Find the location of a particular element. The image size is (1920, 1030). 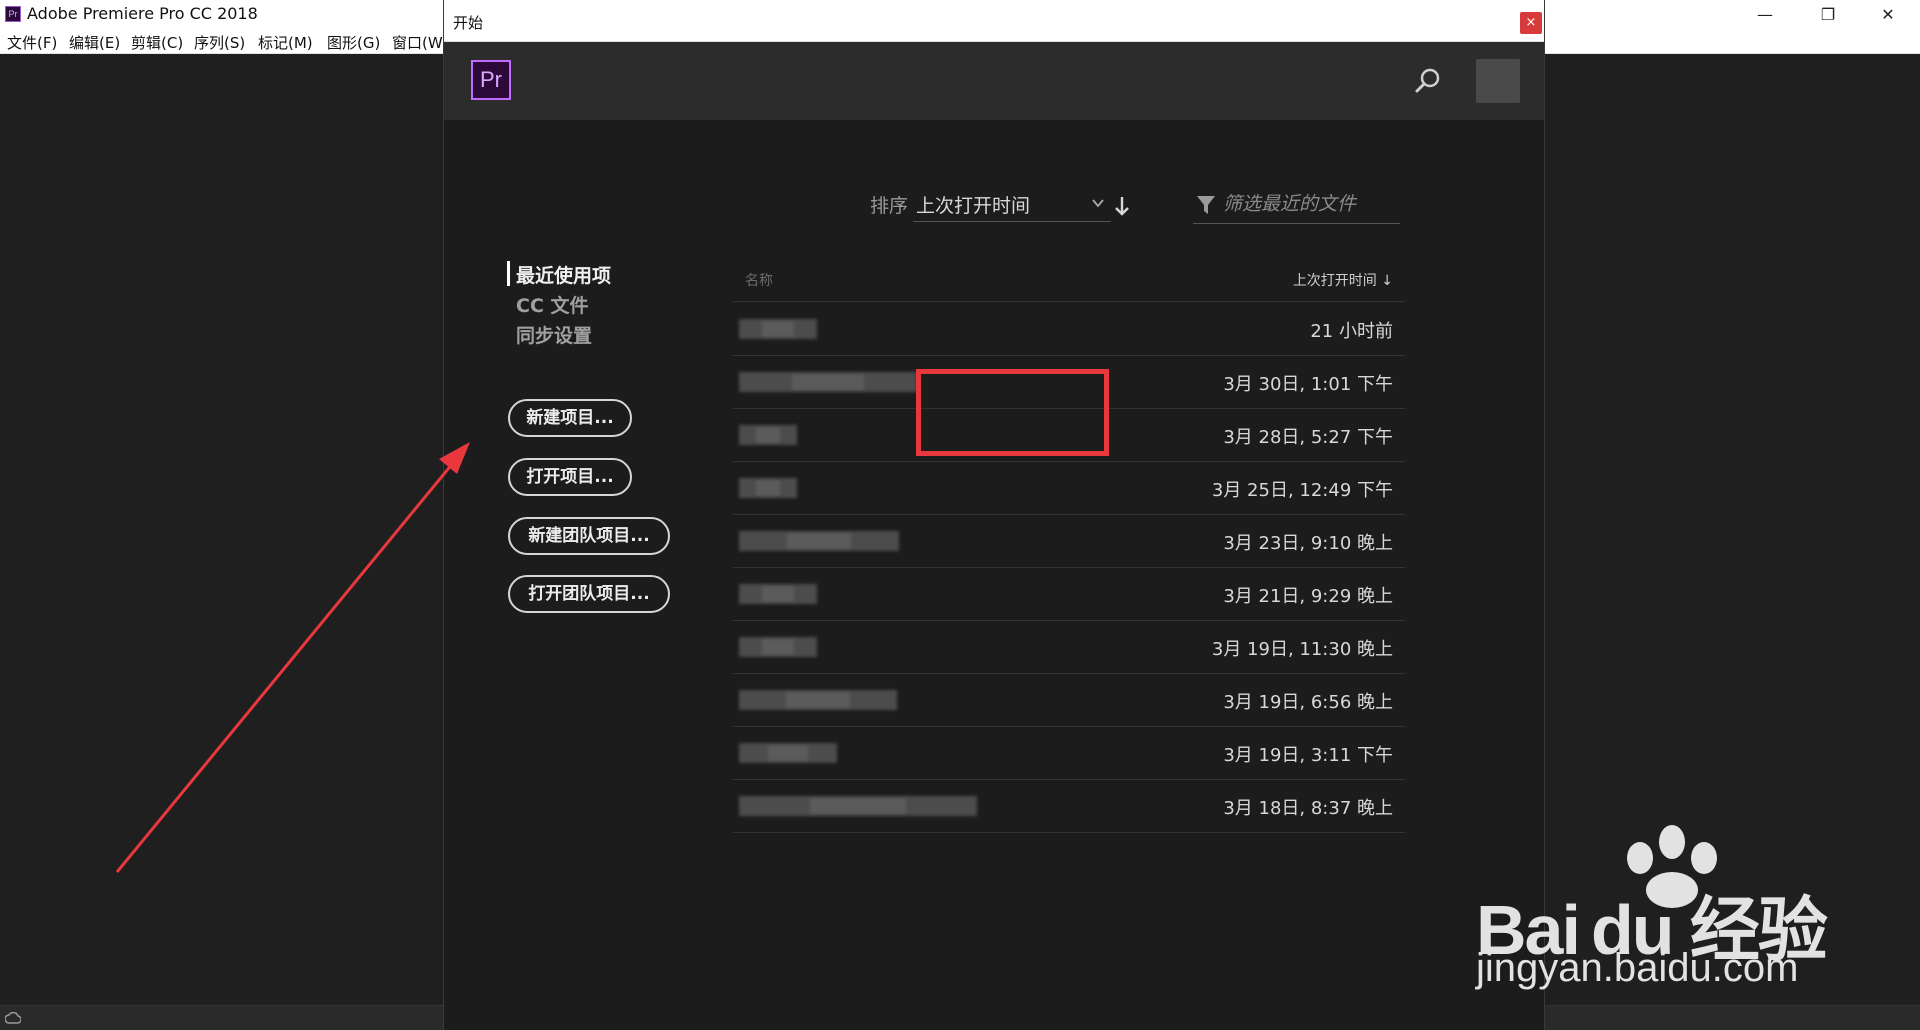

dialog-title: 开始 is located at coordinates (468, 23).